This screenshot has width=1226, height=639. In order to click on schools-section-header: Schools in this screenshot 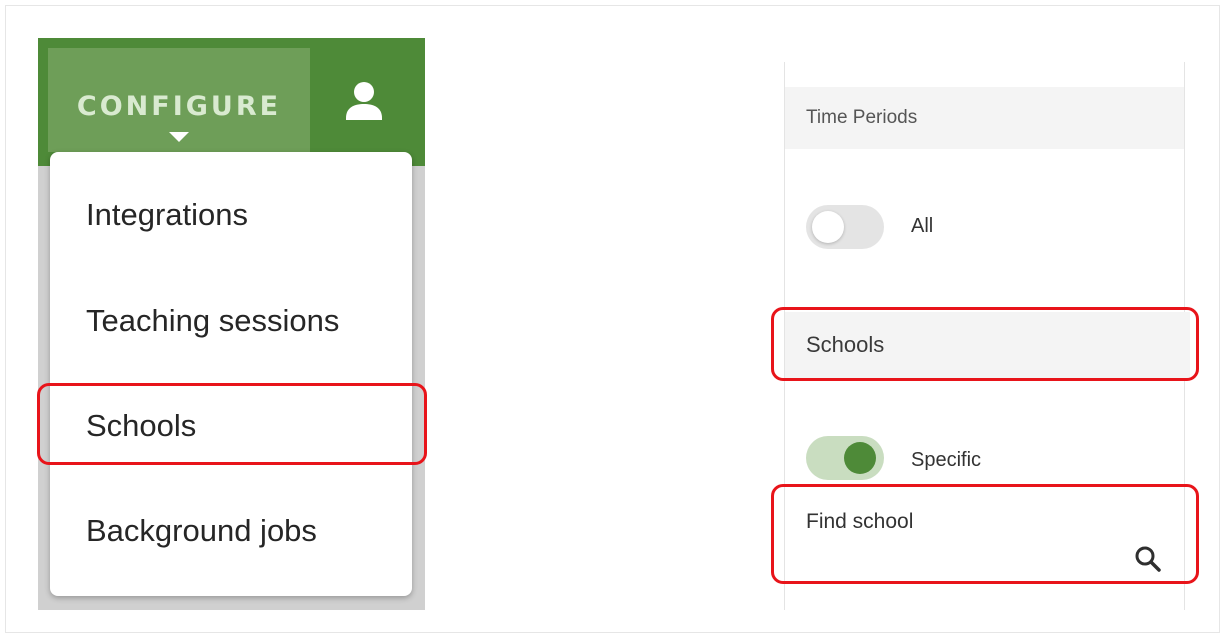, I will do `click(987, 345)`.